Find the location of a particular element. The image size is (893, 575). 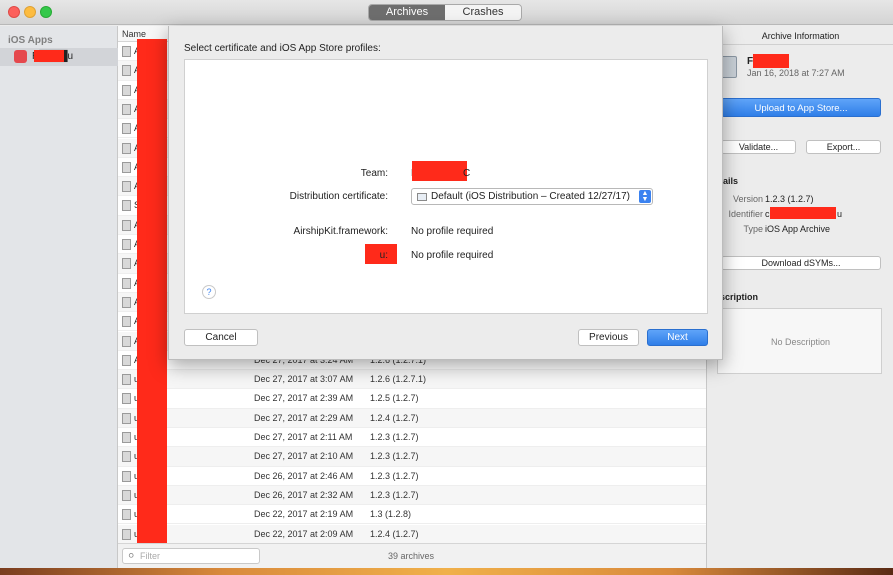

filter-field: ⚪ Filter is located at coordinates (191, 556).